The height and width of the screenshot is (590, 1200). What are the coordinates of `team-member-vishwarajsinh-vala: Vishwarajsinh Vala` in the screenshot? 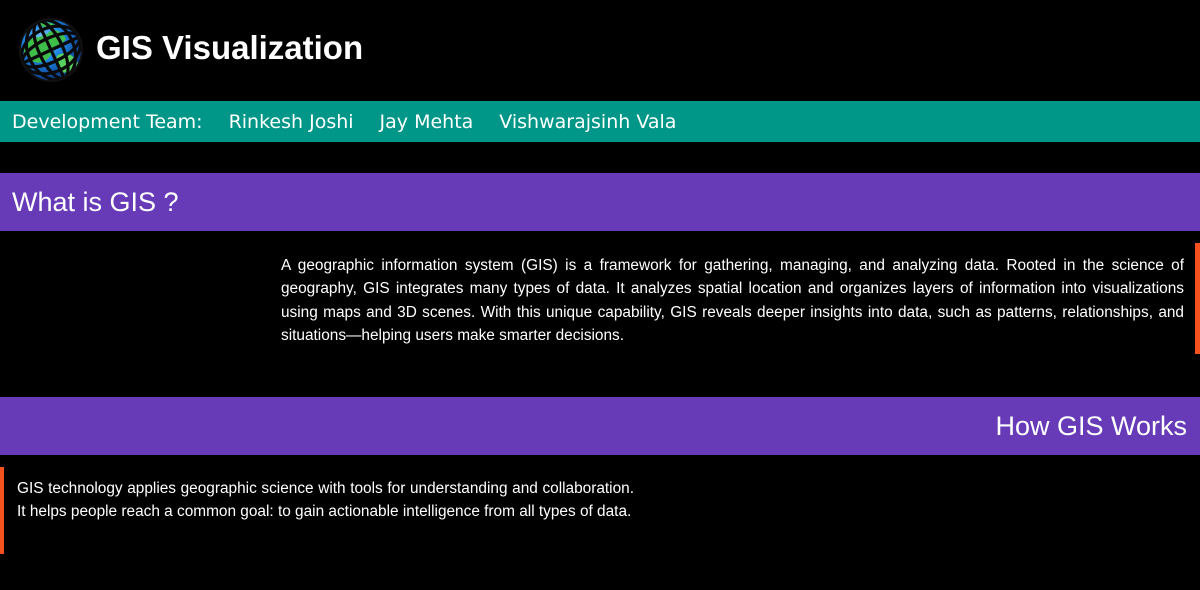 It's located at (587, 122).